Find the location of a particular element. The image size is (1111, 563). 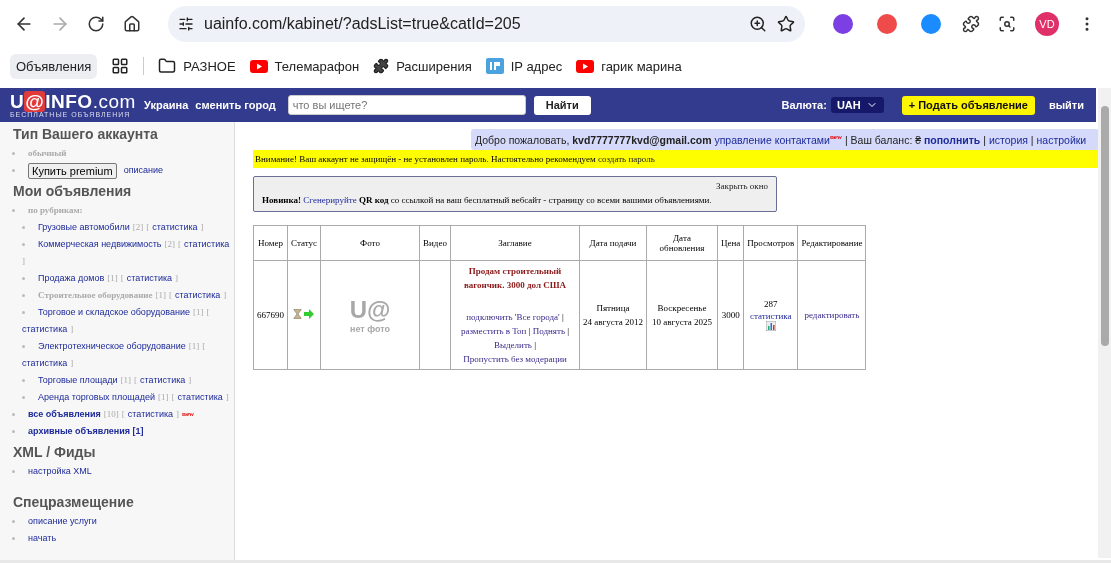

greeting-text: Добро пожаловать, is located at coordinates (523, 139).